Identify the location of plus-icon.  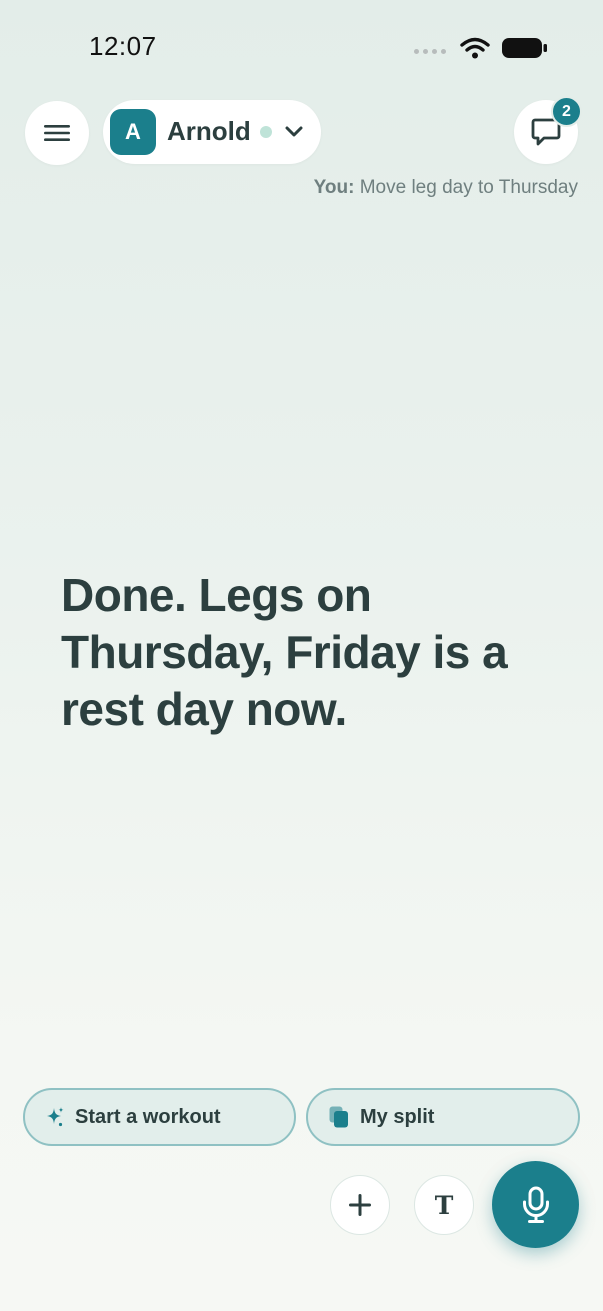
(360, 1205).